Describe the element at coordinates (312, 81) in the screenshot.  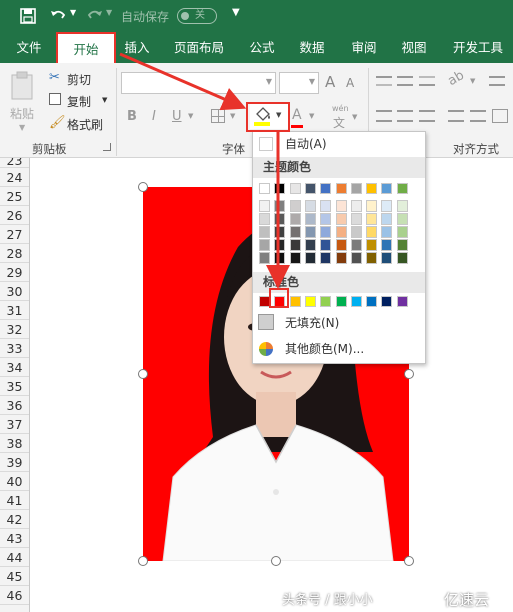
I see `font-size-dropdown-icon: ▼` at that location.